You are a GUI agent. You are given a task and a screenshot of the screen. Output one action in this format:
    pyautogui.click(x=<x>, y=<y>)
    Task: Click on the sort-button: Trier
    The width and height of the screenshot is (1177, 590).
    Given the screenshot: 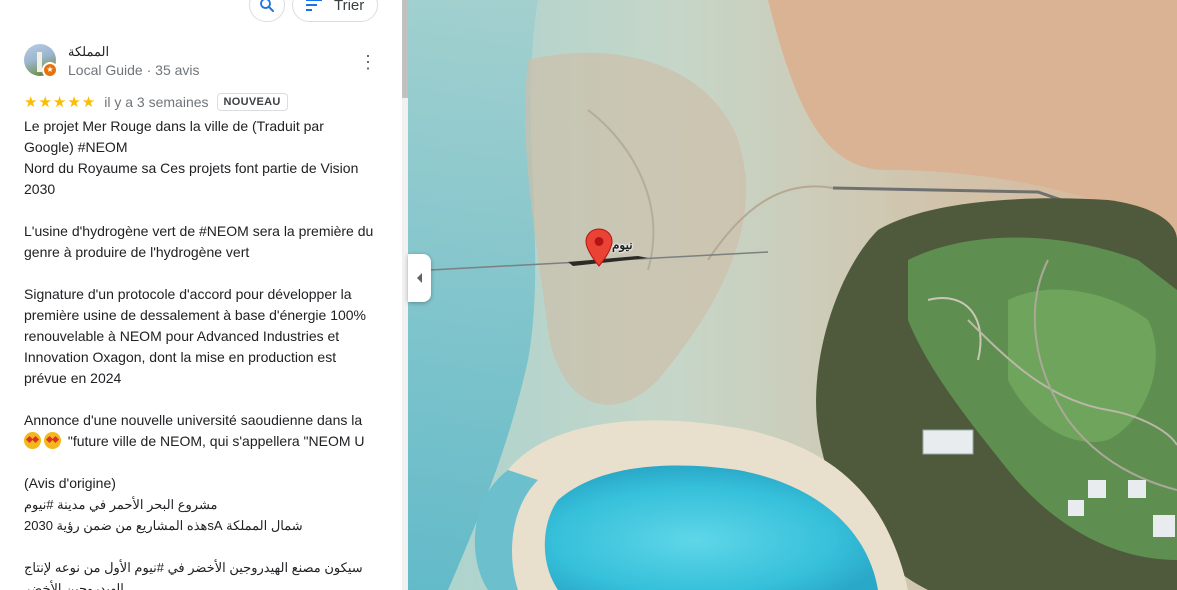 What is the action you would take?
    pyautogui.click(x=335, y=11)
    